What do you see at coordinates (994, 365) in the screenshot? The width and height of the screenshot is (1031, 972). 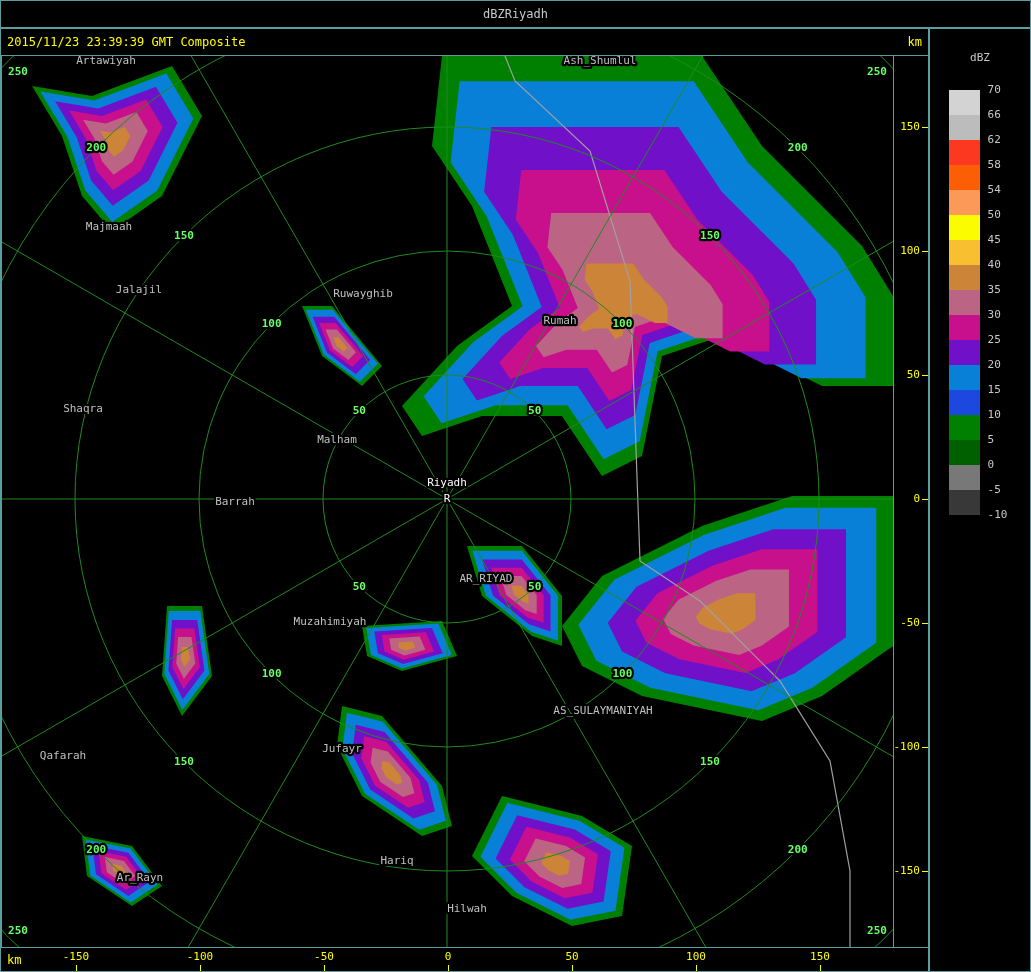 I see `legend-label: 20` at bounding box center [994, 365].